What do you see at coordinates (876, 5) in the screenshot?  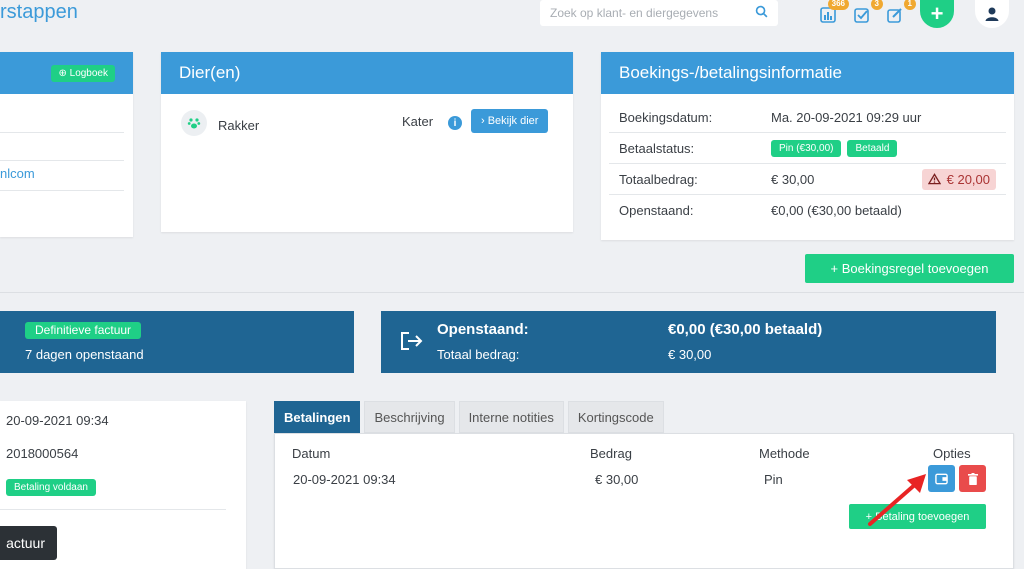 I see `tasks-badge: 3` at bounding box center [876, 5].